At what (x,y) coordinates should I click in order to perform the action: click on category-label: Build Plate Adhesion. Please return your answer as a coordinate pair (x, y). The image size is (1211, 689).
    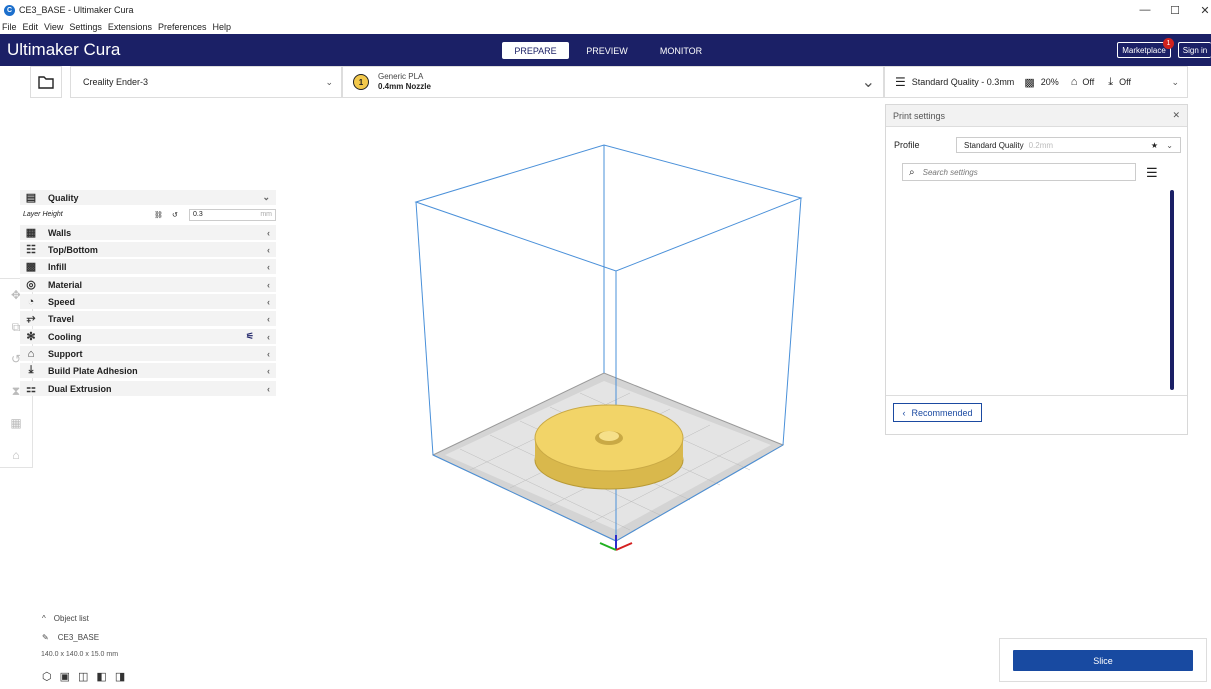
    Looking at the image, I should click on (93, 370).